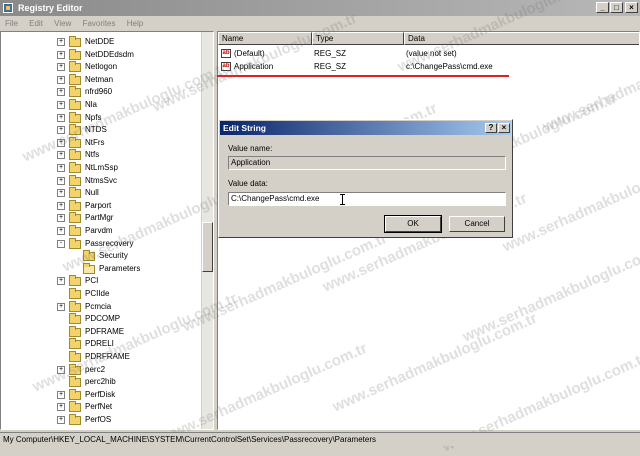 The height and width of the screenshot is (456, 640). I want to click on tree-item: + PerfNet, so click(101, 407).